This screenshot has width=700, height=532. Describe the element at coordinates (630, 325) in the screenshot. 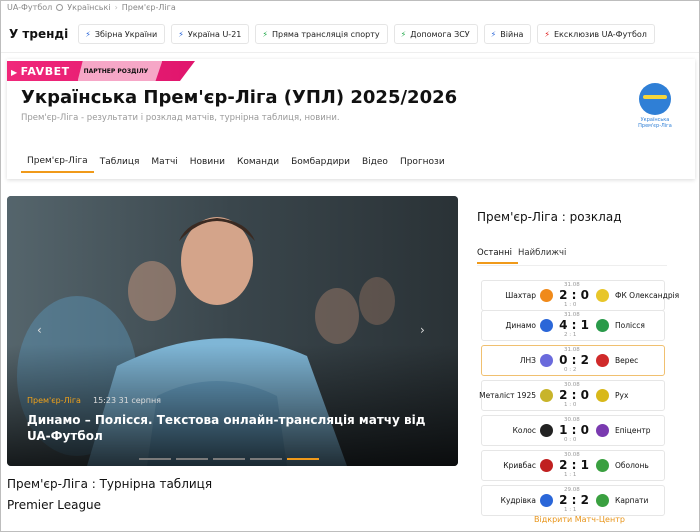

I see `away-team: Полісся` at that location.